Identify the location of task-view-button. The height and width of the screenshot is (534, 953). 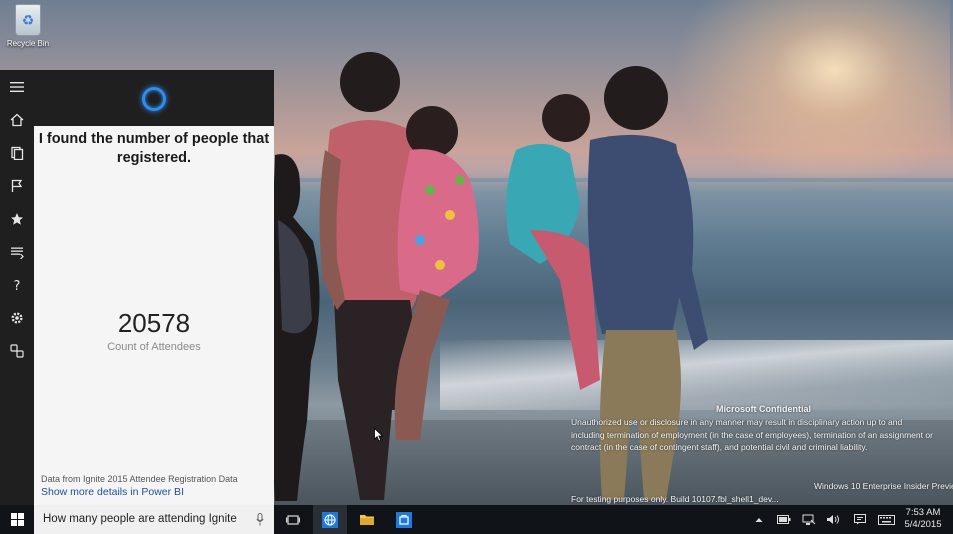
(293, 519).